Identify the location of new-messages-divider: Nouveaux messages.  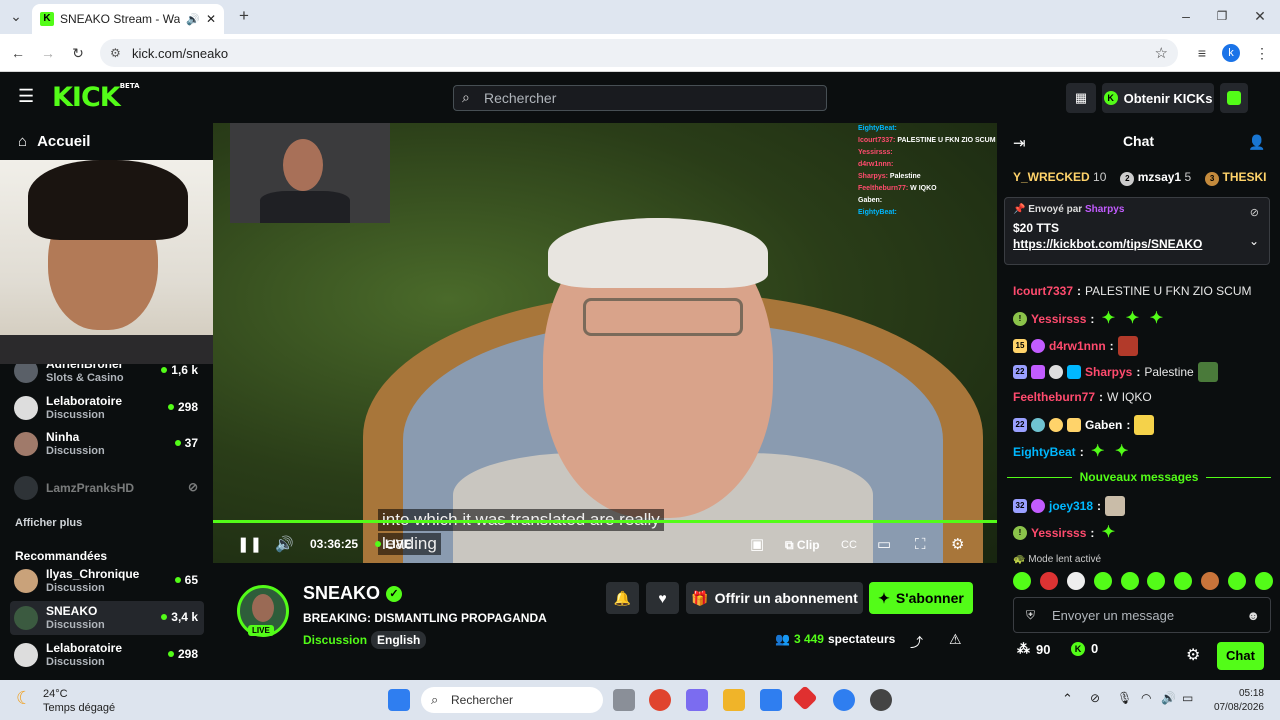
(1139, 477).